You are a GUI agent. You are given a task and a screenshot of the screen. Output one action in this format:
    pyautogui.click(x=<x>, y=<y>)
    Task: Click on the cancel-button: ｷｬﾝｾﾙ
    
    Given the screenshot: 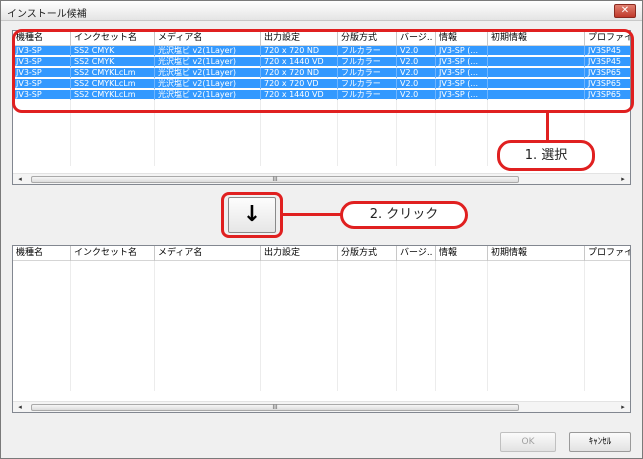 What is the action you would take?
    pyautogui.click(x=600, y=442)
    